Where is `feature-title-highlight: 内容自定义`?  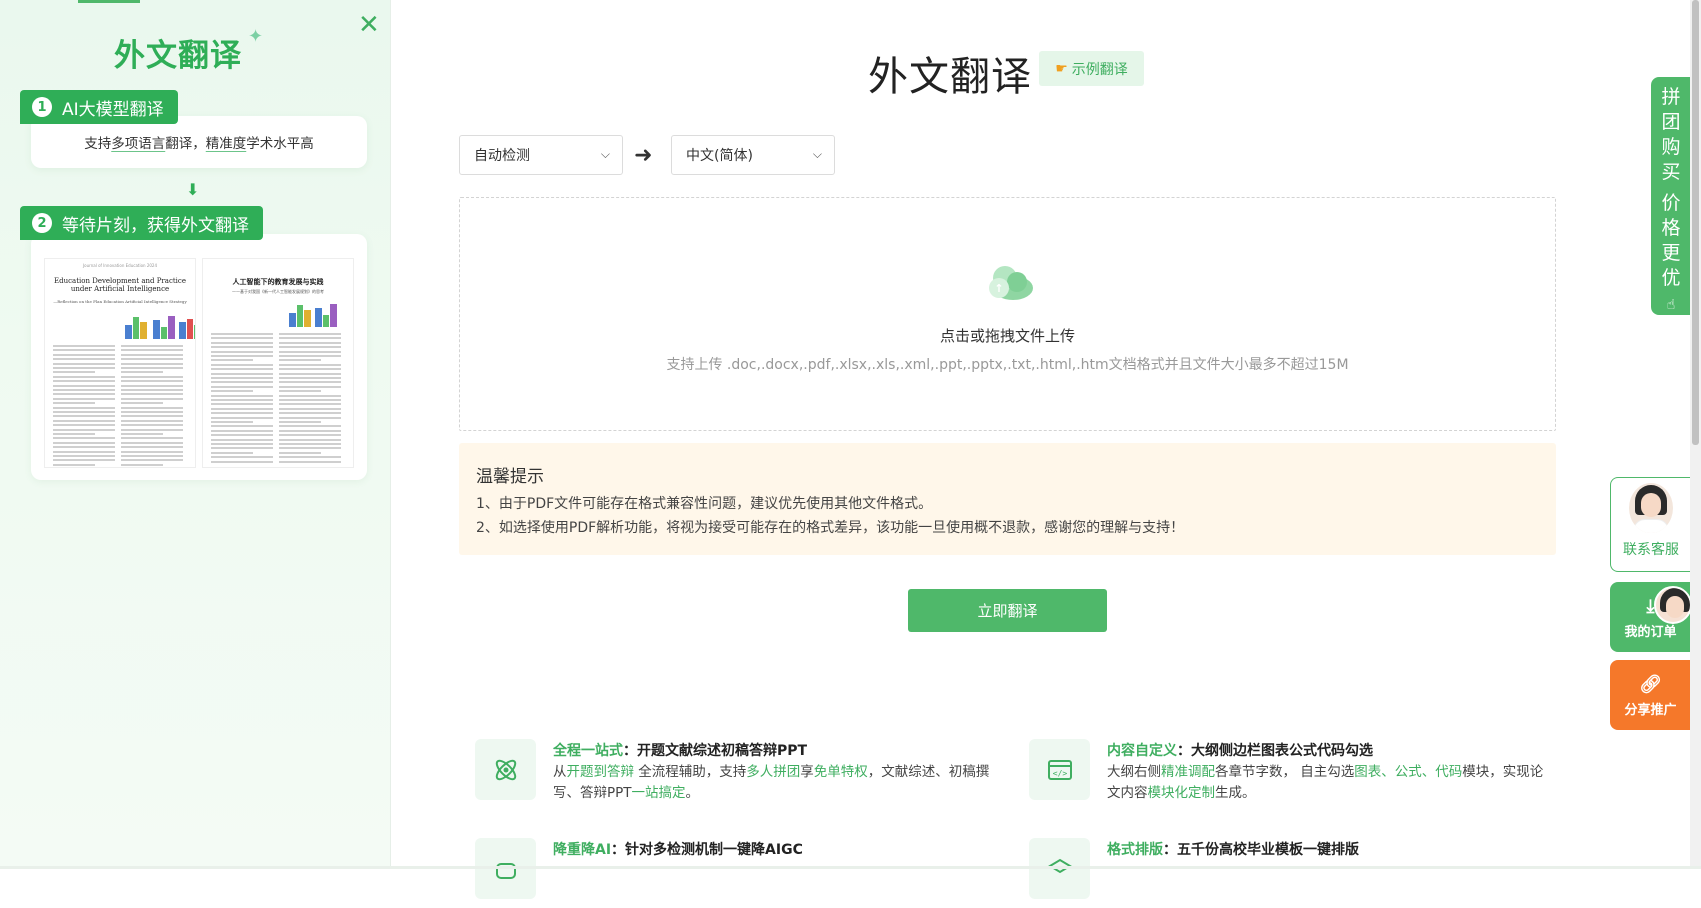 feature-title-highlight: 内容自定义 is located at coordinates (1142, 751).